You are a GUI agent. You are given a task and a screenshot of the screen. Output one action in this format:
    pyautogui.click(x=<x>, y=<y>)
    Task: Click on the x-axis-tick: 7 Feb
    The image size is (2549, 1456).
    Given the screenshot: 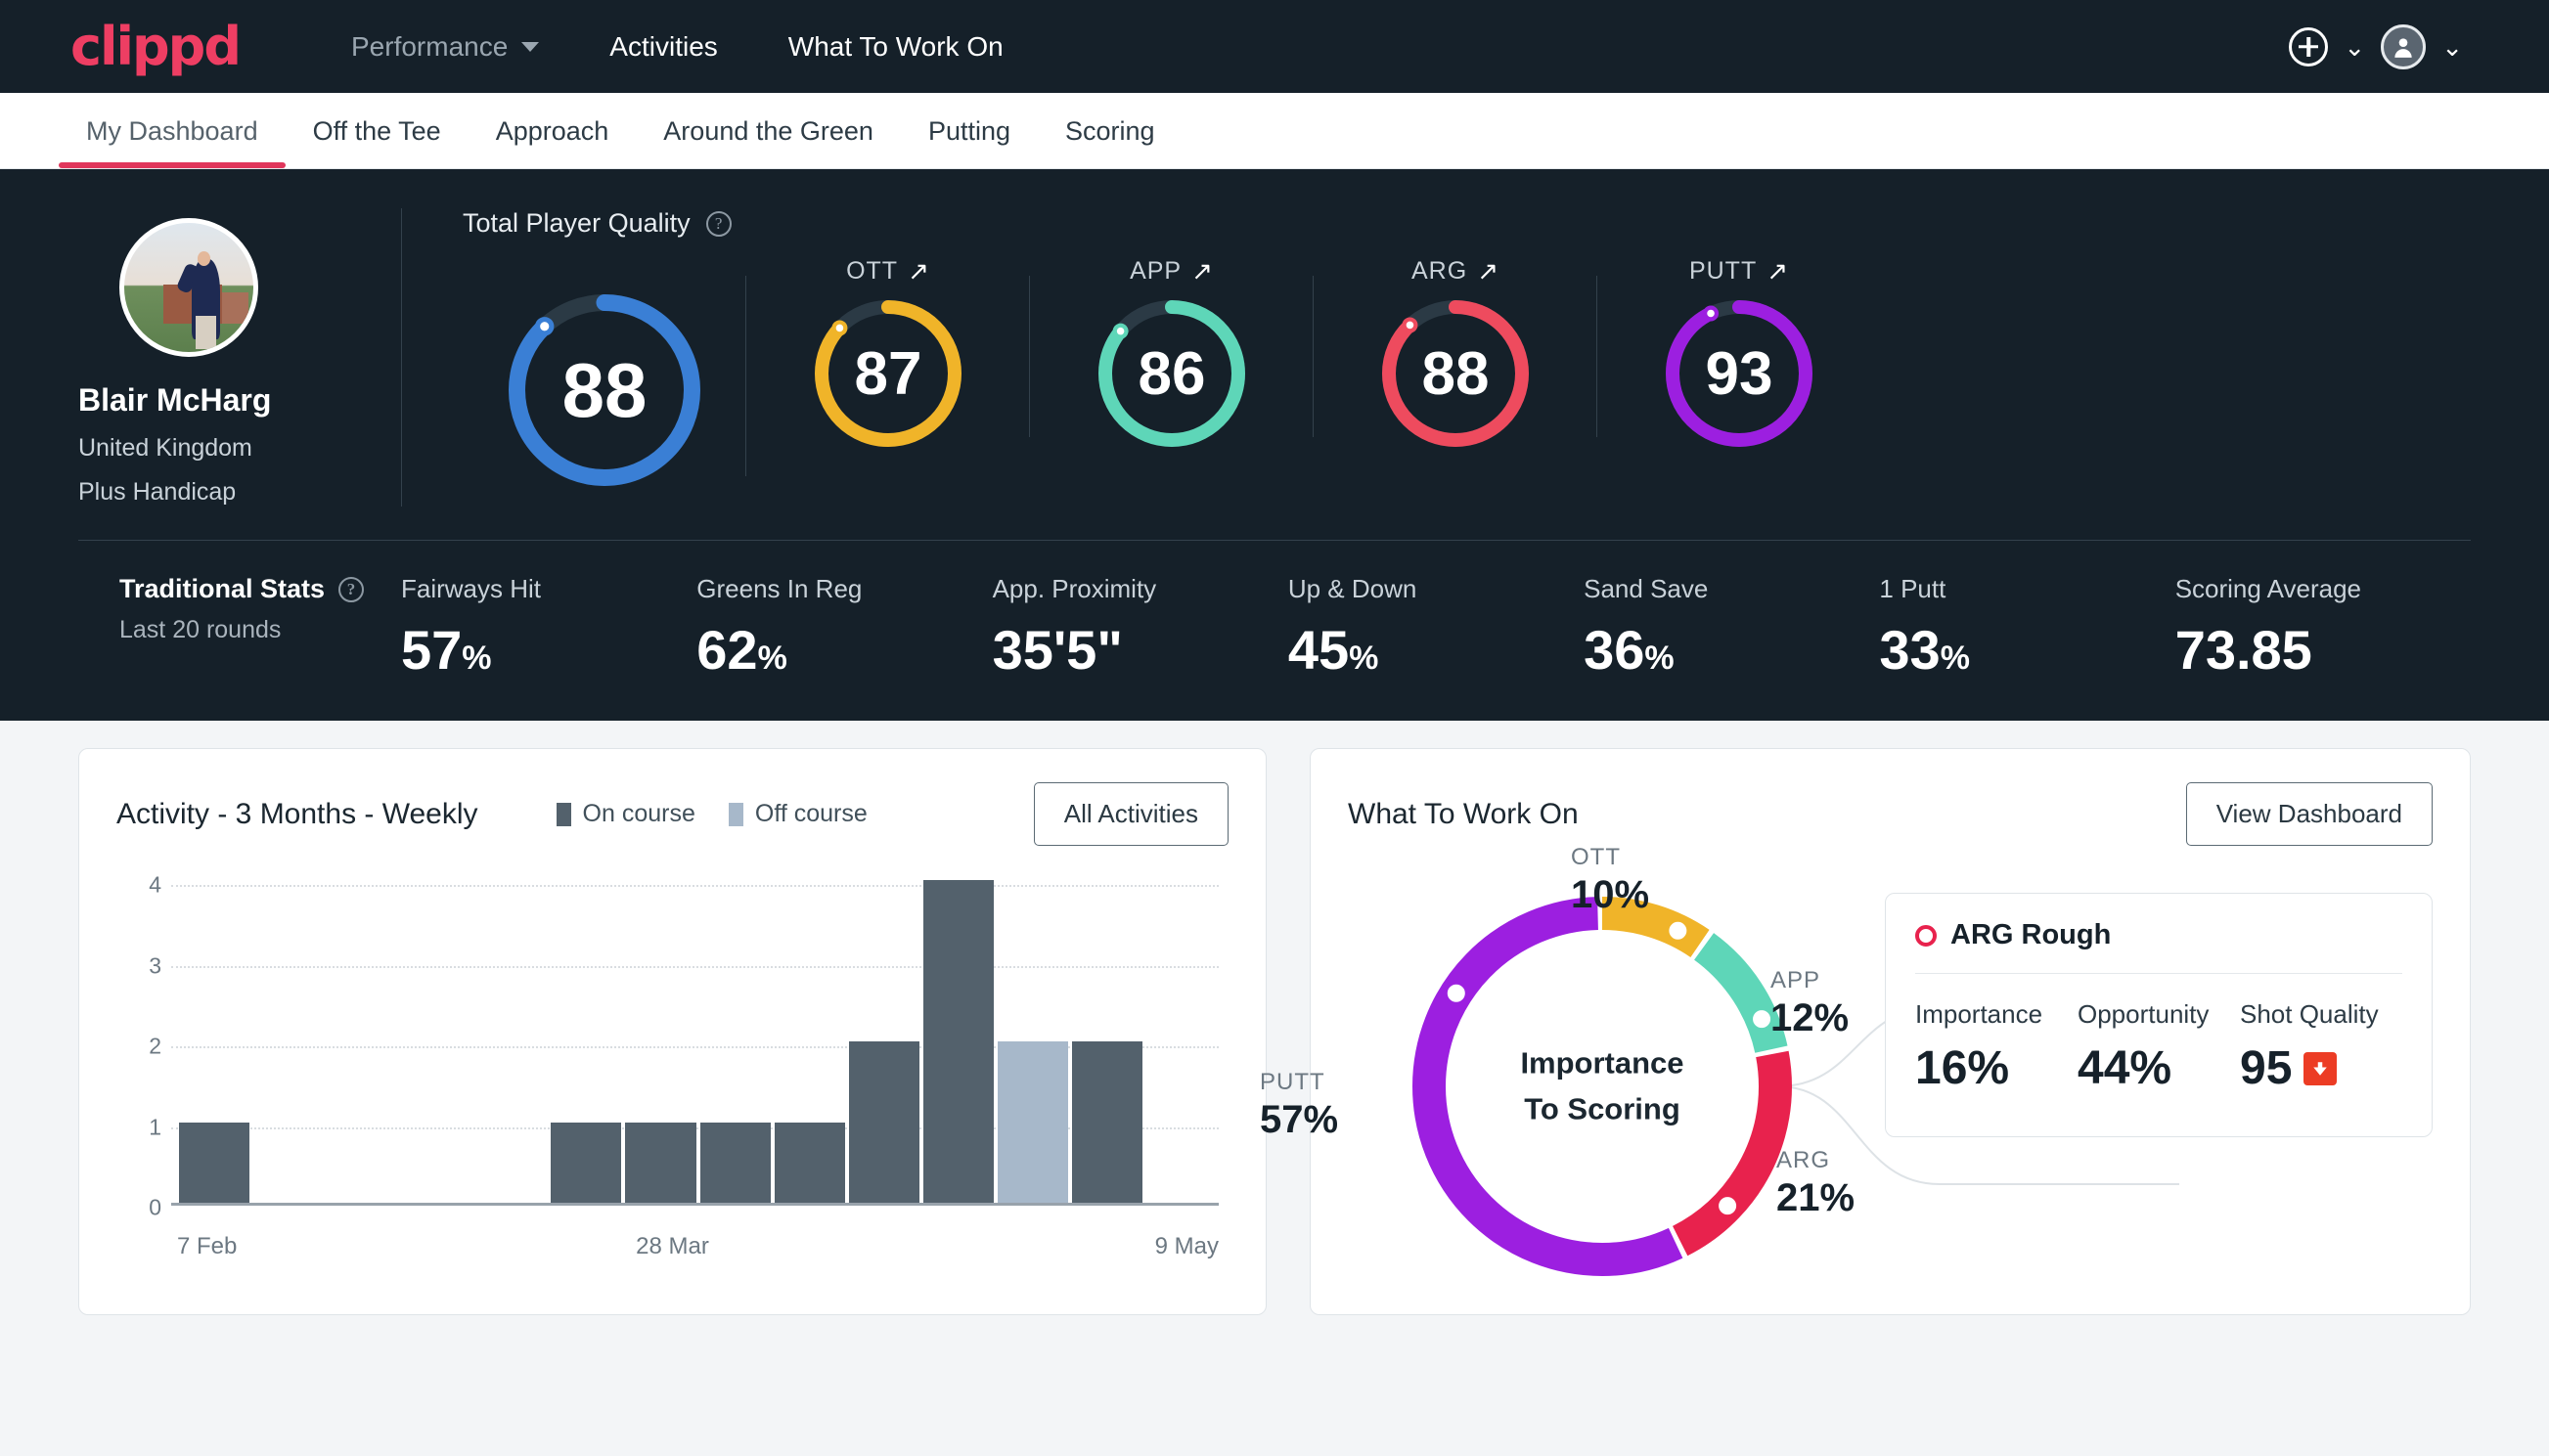 What is the action you would take?
    pyautogui.click(x=208, y=1246)
    